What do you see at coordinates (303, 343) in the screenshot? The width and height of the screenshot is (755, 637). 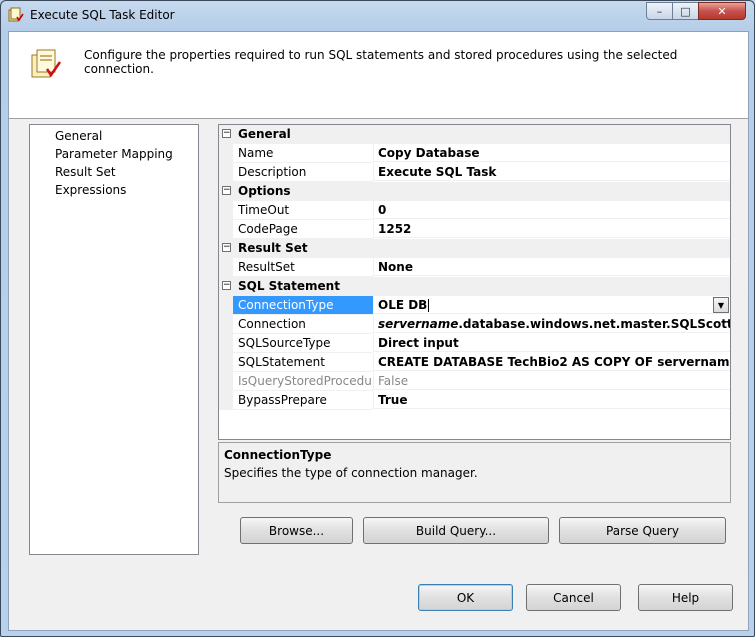 I see `property-name: SQLSourceType` at bounding box center [303, 343].